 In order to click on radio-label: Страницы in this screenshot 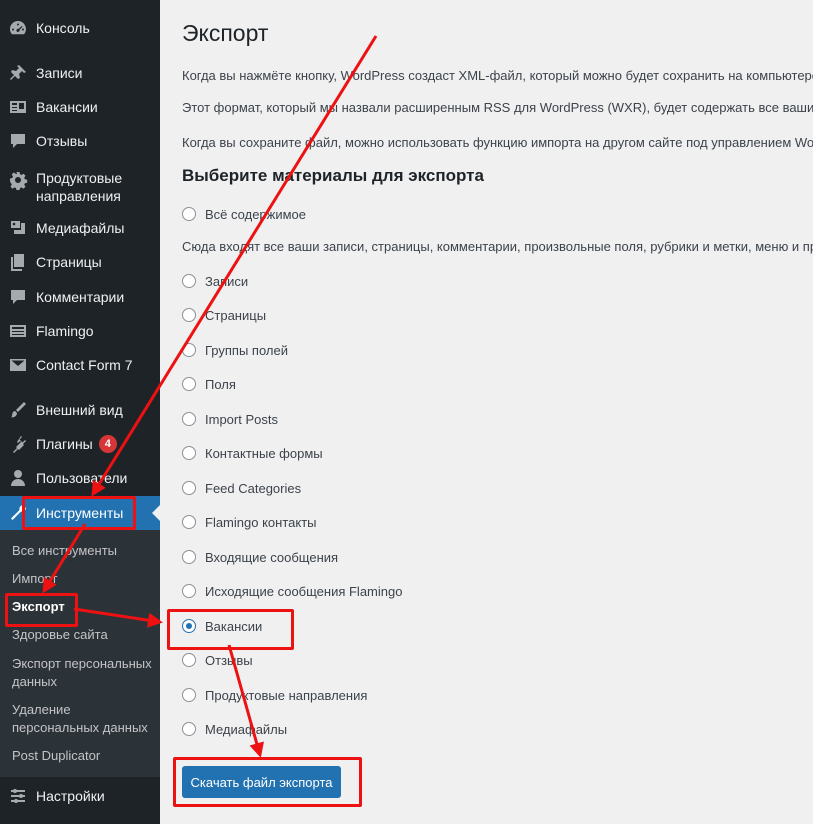, I will do `click(236, 315)`.